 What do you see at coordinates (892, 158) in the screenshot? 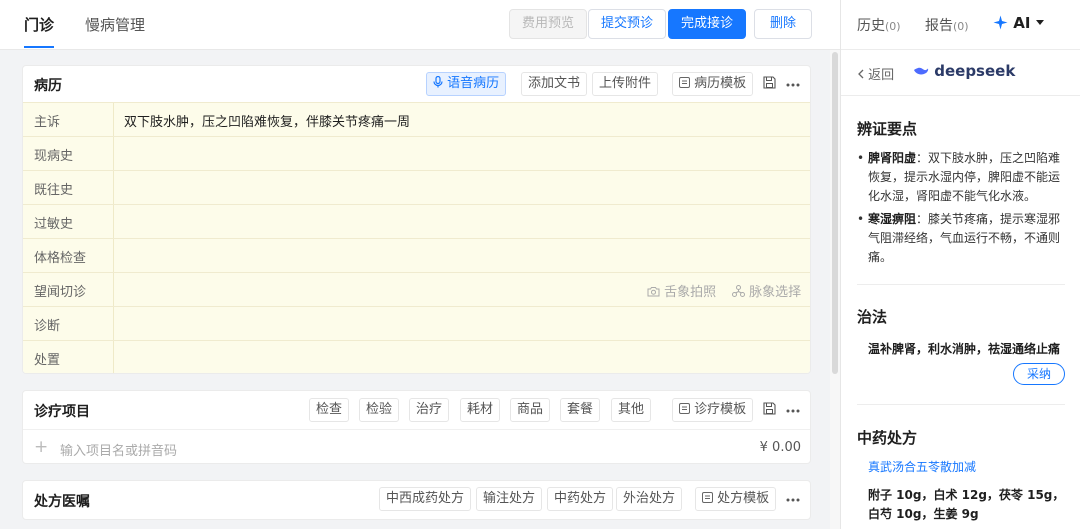
I see `bullet-term: 脾肾阳虚` at bounding box center [892, 158].